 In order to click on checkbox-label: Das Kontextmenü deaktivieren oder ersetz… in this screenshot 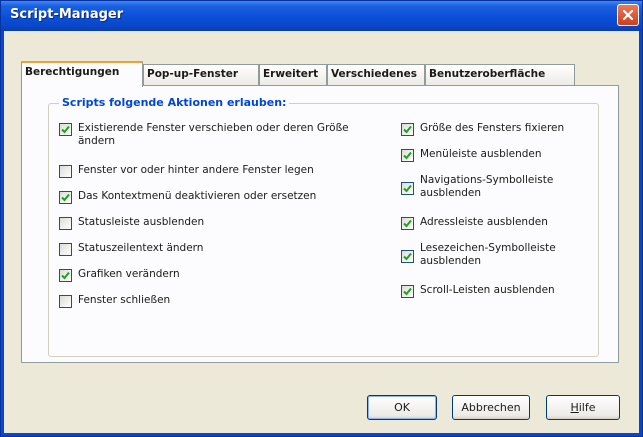, I will do `click(197, 196)`.